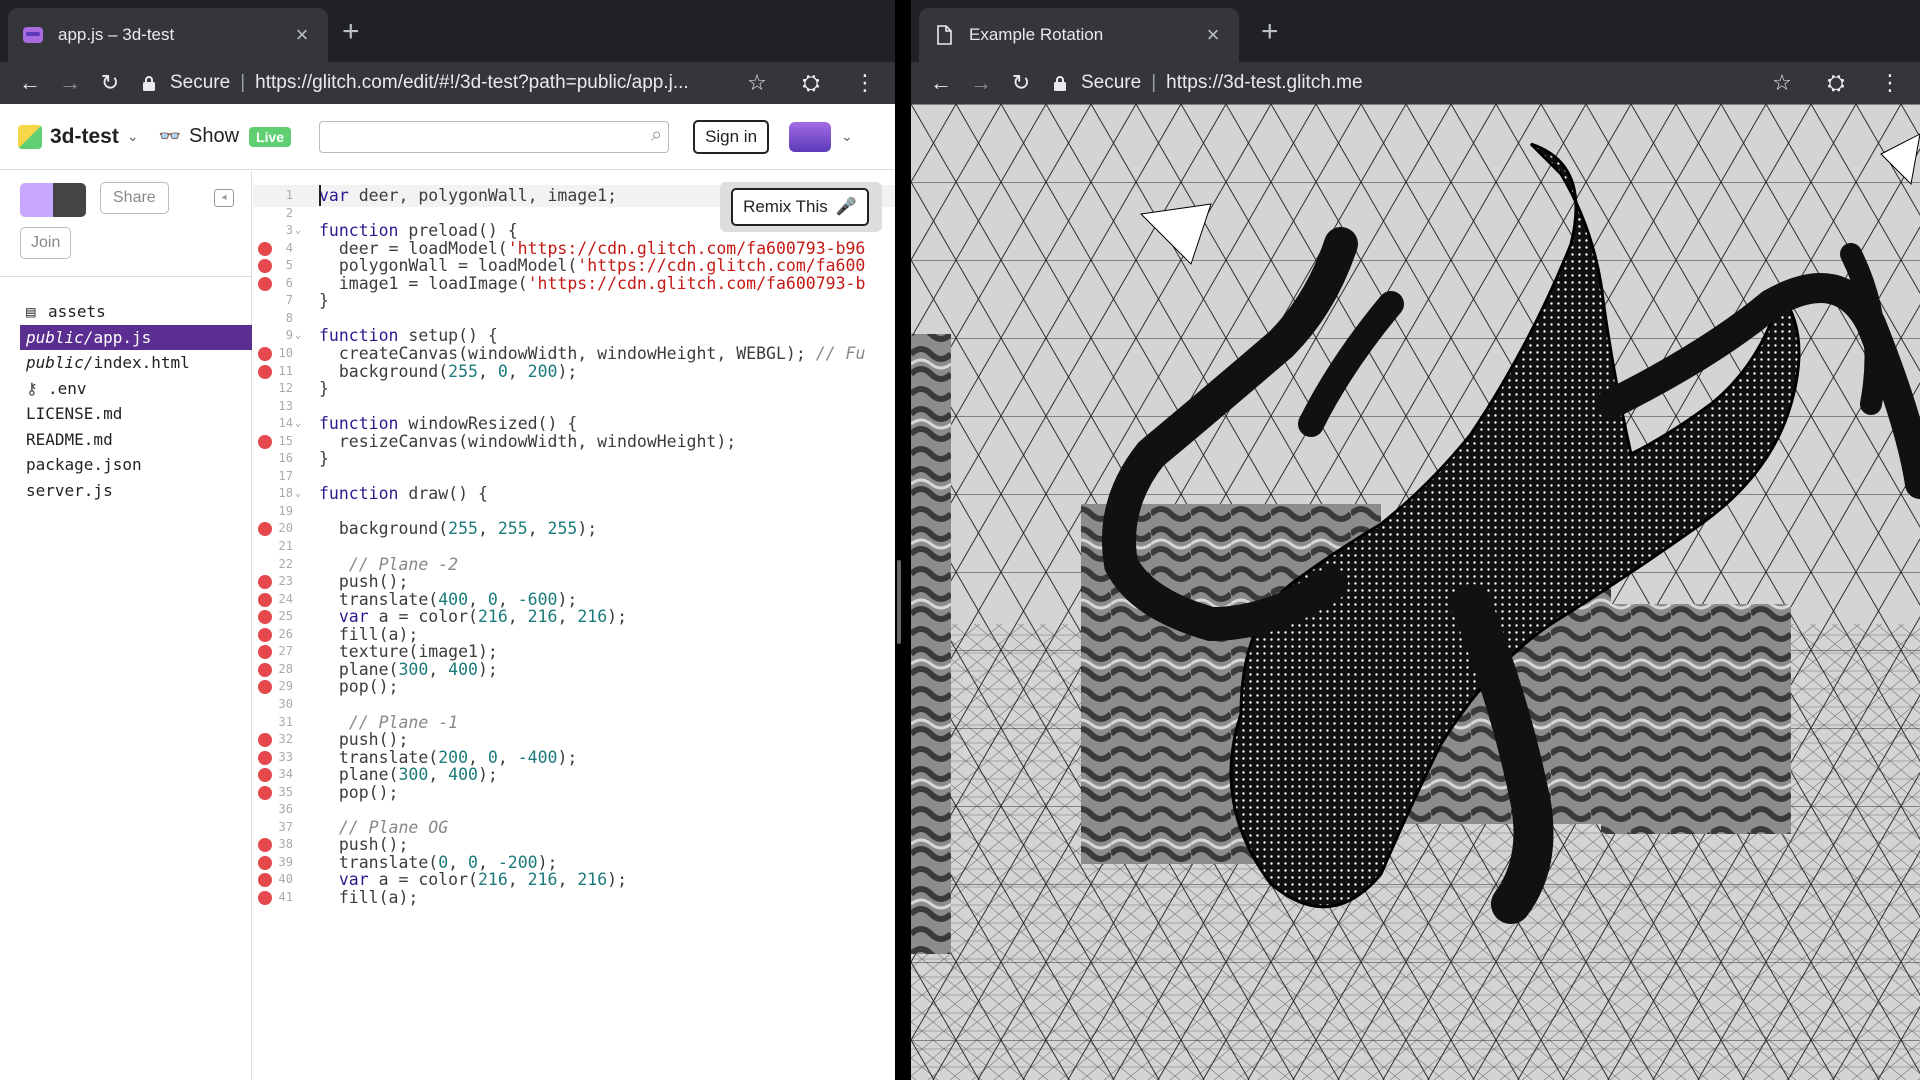 The width and height of the screenshot is (1920, 1080). What do you see at coordinates (69, 490) in the screenshot?
I see `file-name: server.js` at bounding box center [69, 490].